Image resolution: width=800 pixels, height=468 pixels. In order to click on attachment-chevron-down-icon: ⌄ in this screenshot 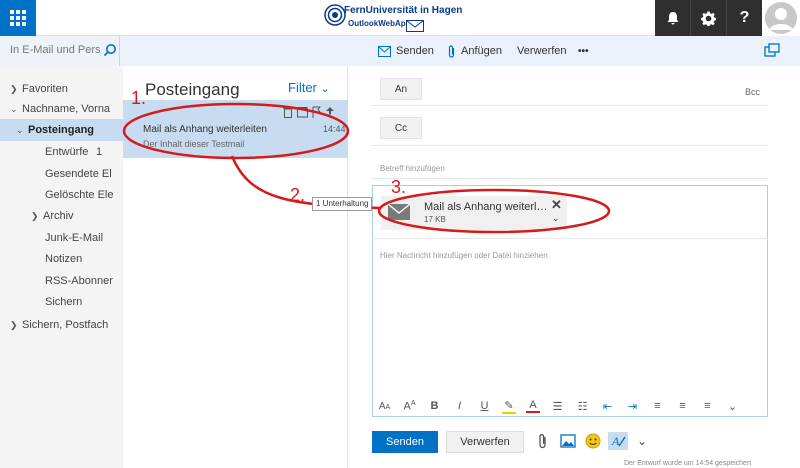, I will do `click(556, 218)`.